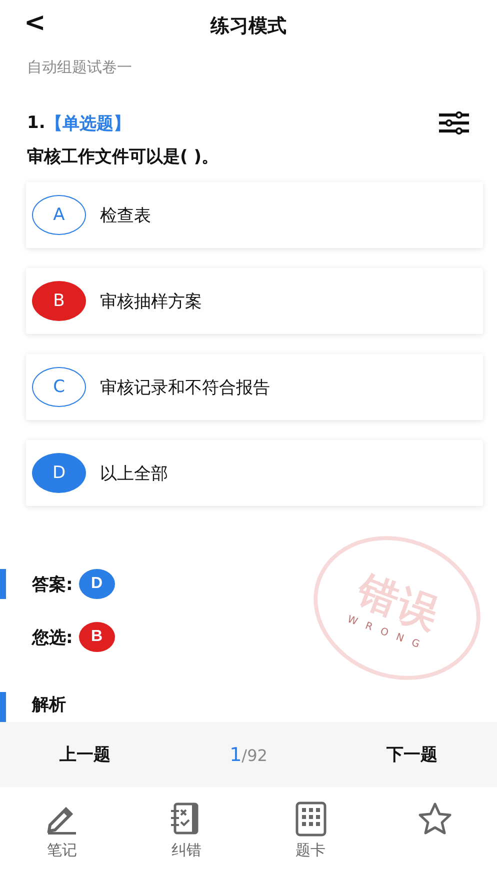 The width and height of the screenshot is (497, 883). What do you see at coordinates (85, 754) in the screenshot?
I see `previous-button: 上一题` at bounding box center [85, 754].